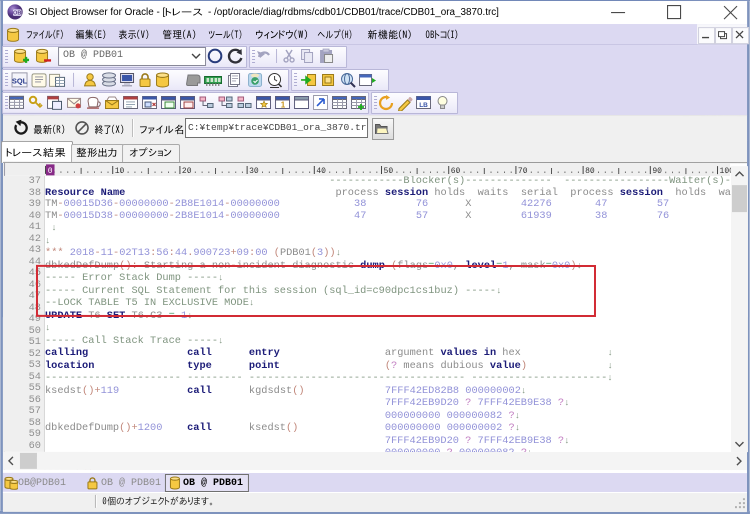 The width and height of the screenshot is (750, 514). I want to click on svg-text: 20, so click(187, 171).